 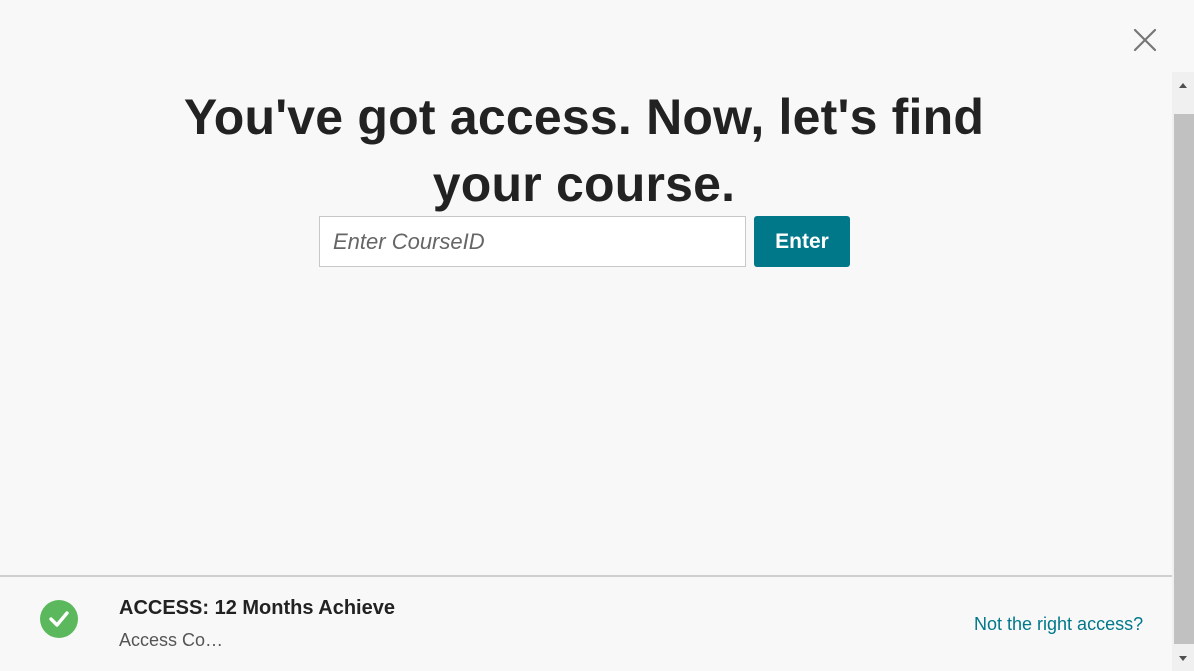 What do you see at coordinates (802, 241) in the screenshot?
I see `enter-button: Enter` at bounding box center [802, 241].